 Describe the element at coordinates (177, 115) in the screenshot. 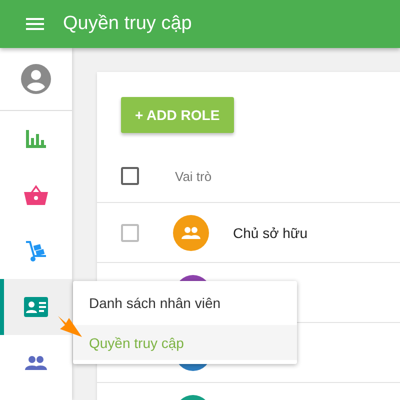

I see `add-role-button: + ADD ROLE` at that location.